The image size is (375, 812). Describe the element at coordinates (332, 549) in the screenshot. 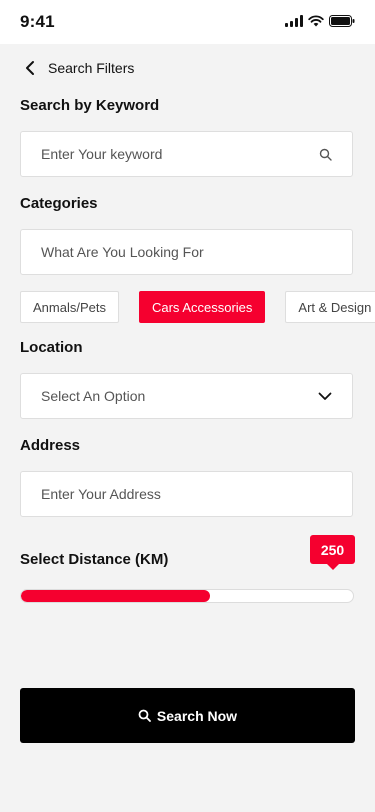

I see `distance-value-badge: 250` at that location.